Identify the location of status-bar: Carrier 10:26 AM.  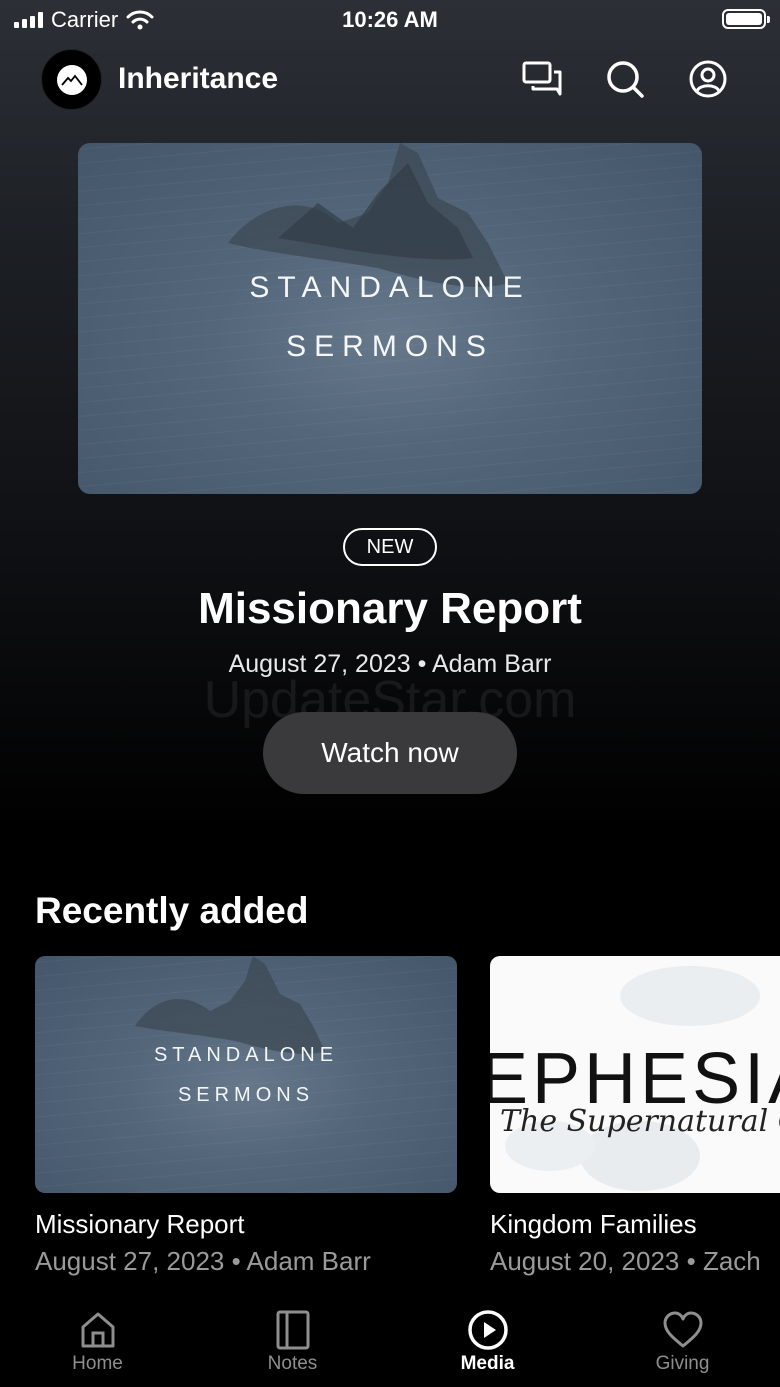
(390, 20).